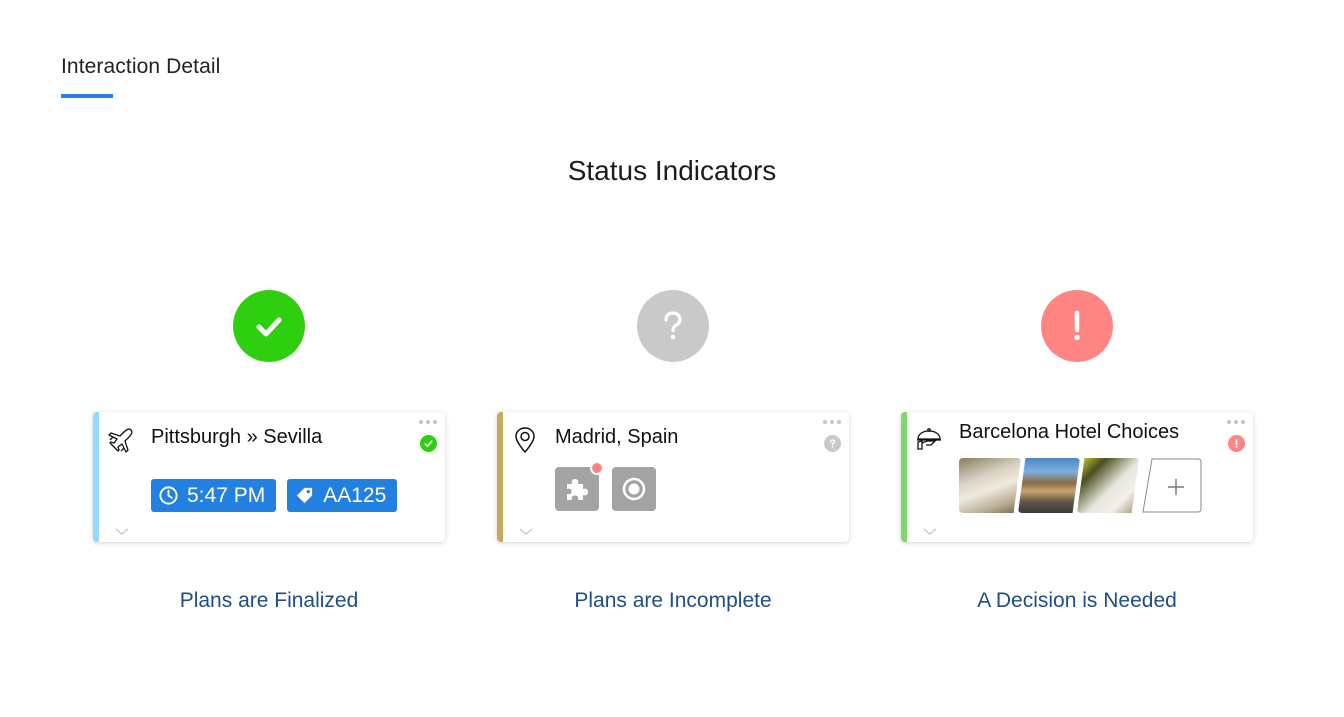 Image resolution: width=1344 pixels, height=717 pixels. I want to click on card-title: Pittsburgh » Sevilla, so click(237, 437).